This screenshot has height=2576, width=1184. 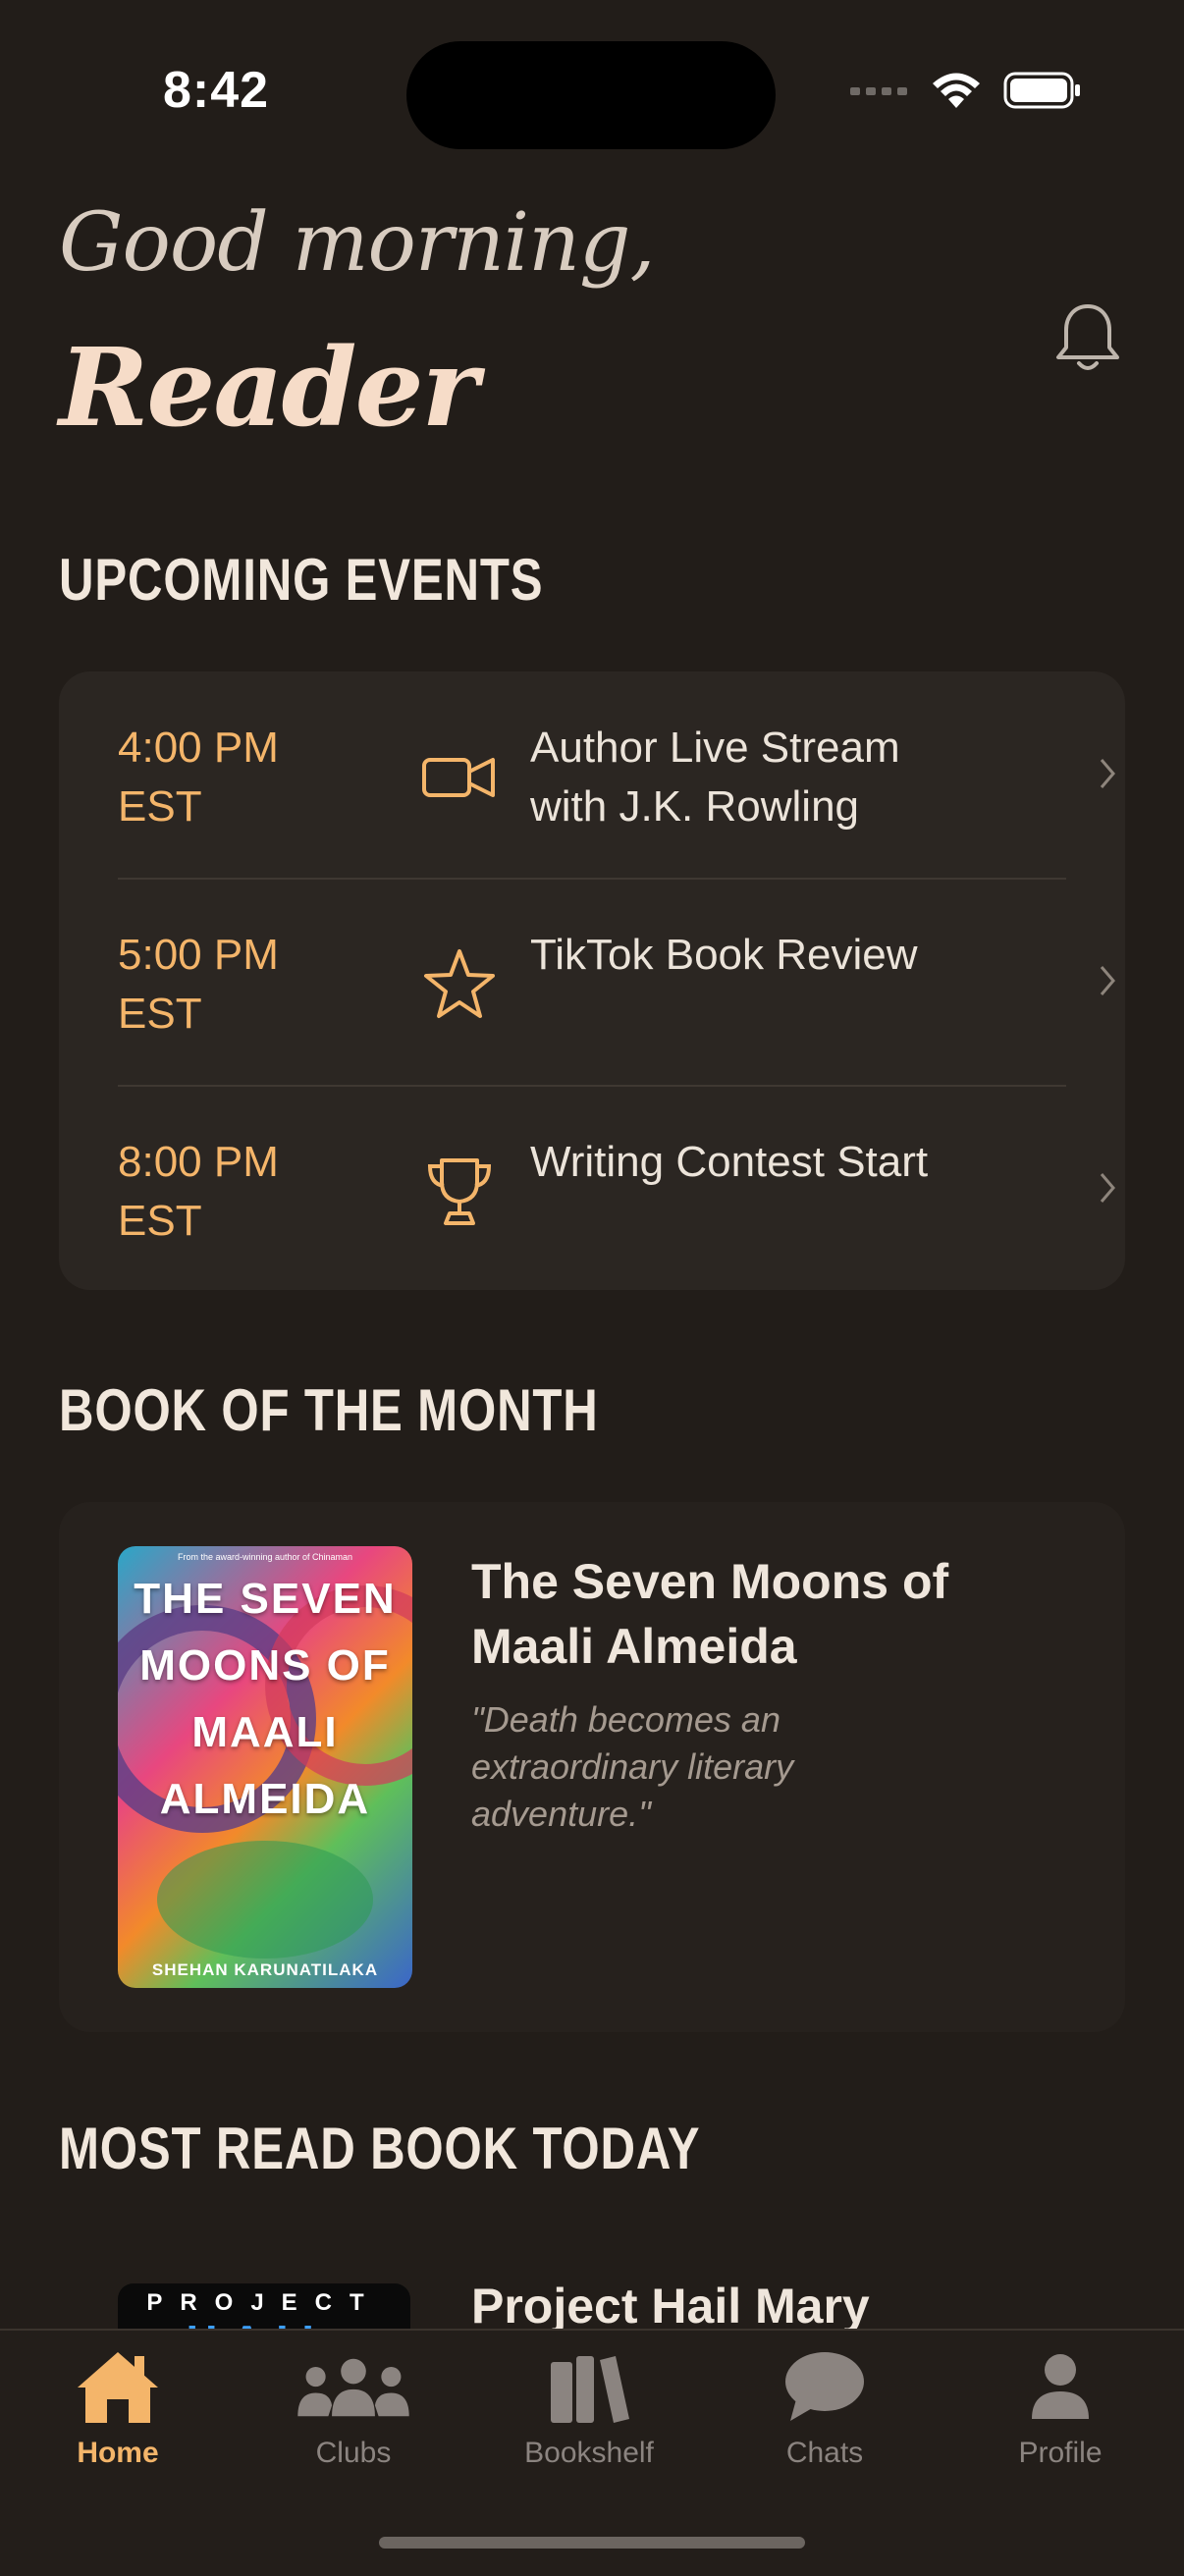 I want to click on tab-label: Chats, so click(x=824, y=2453).